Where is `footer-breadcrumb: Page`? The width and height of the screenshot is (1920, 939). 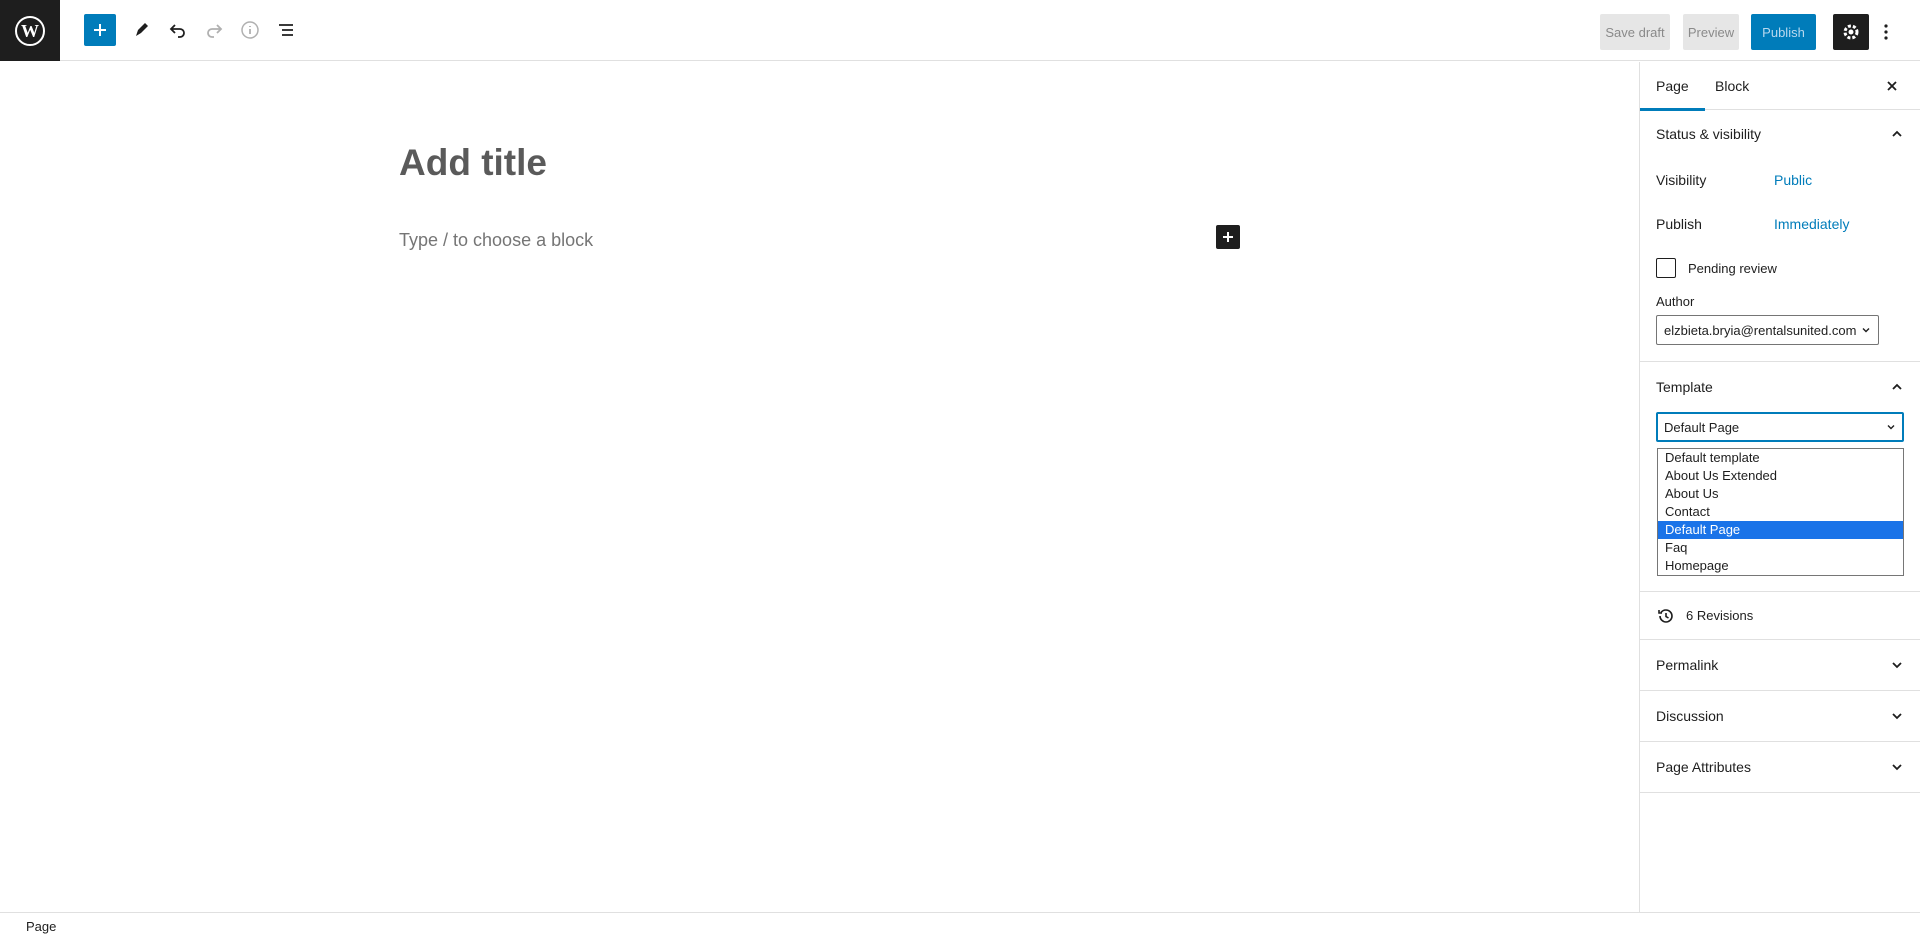
footer-breadcrumb: Page is located at coordinates (960, 925).